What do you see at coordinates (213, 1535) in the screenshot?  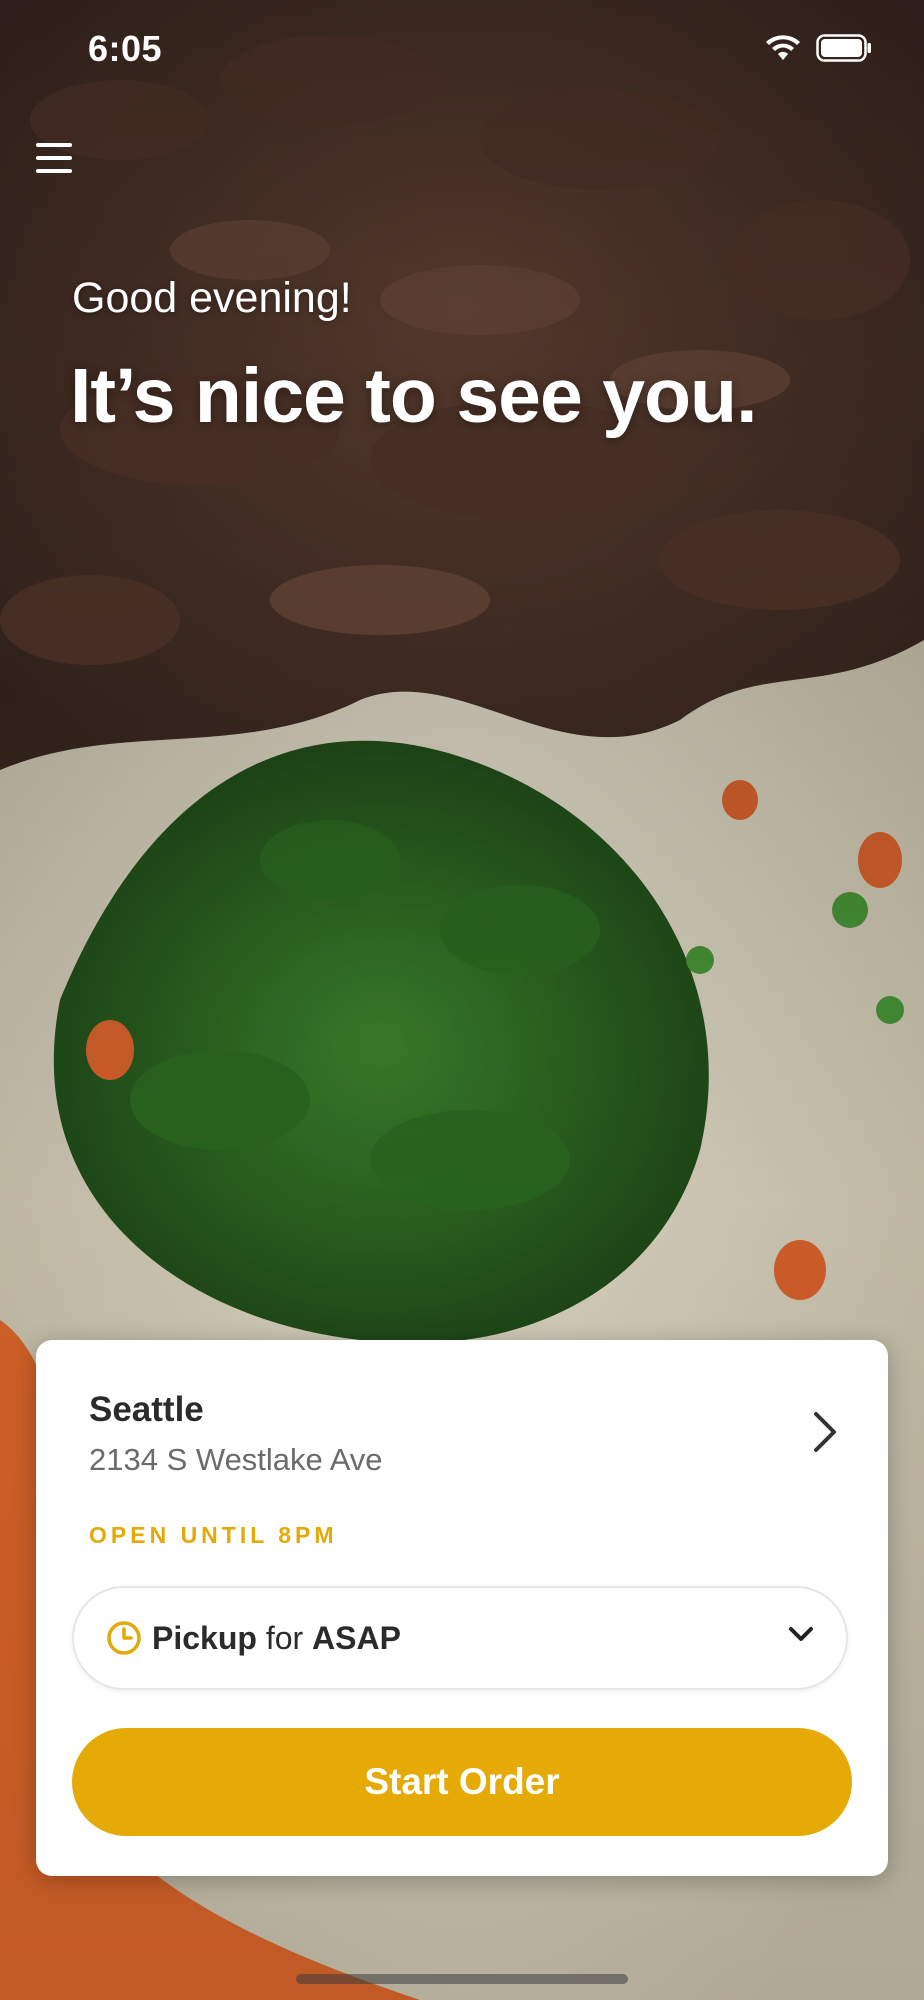 I see `store-hours: OPEN UNTIL 8PM` at bounding box center [213, 1535].